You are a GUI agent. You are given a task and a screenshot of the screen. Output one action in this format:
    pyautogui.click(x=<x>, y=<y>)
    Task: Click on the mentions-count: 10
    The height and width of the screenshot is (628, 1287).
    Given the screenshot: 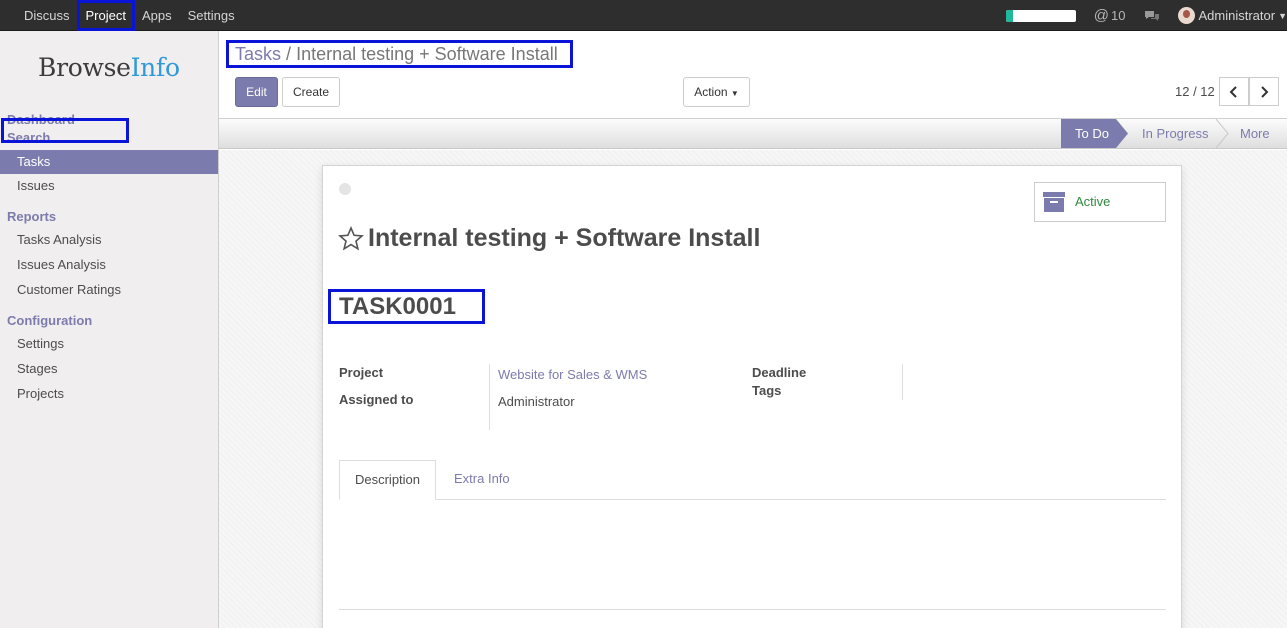 What is the action you would take?
    pyautogui.click(x=1118, y=15)
    